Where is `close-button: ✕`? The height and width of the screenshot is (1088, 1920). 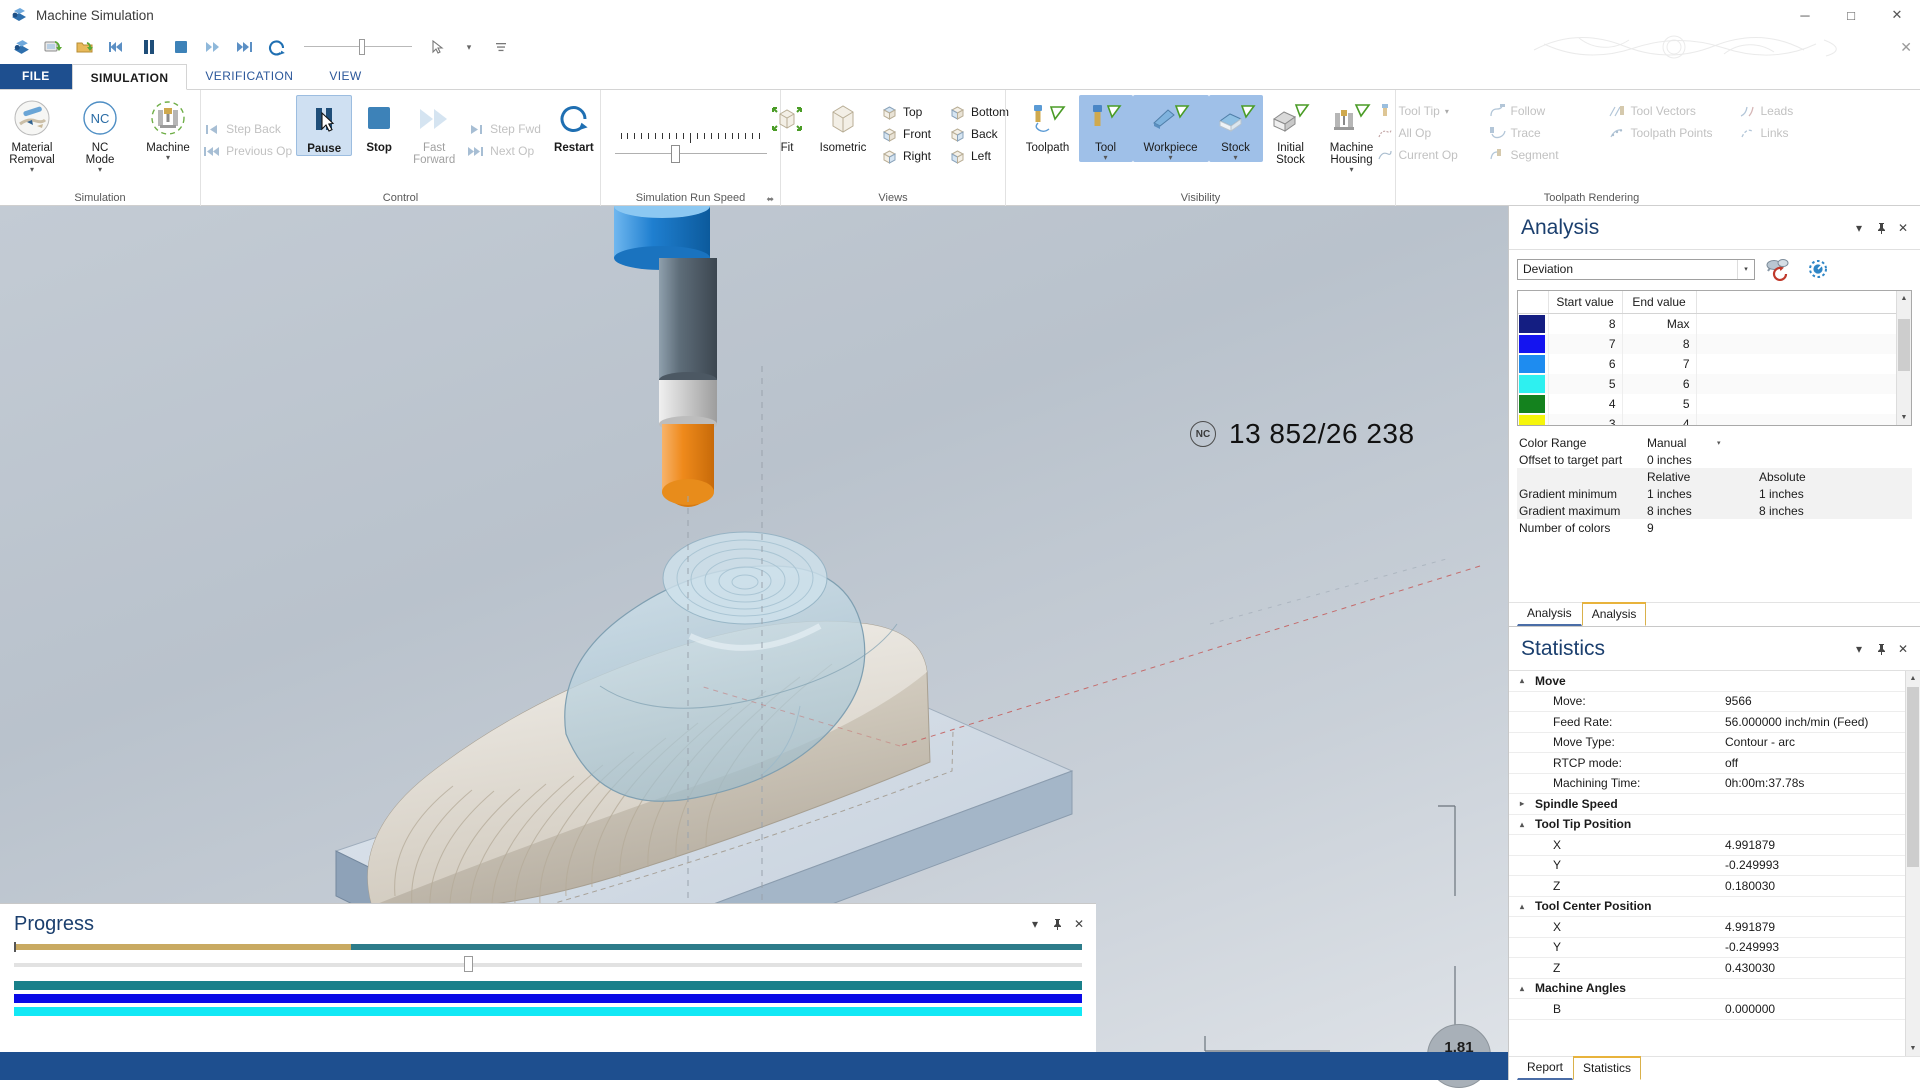
close-button: ✕ is located at coordinates (1897, 15).